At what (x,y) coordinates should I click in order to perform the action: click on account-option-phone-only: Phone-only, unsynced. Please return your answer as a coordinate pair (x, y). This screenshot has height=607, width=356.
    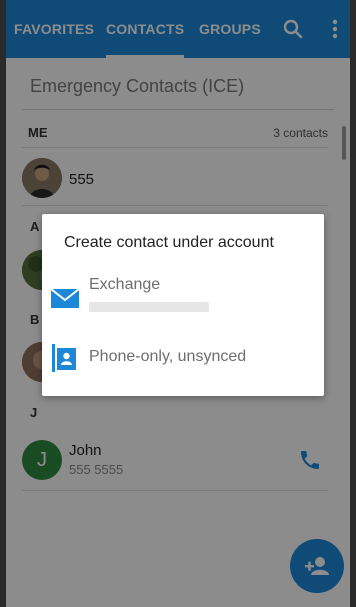
    Looking at the image, I should click on (183, 359).